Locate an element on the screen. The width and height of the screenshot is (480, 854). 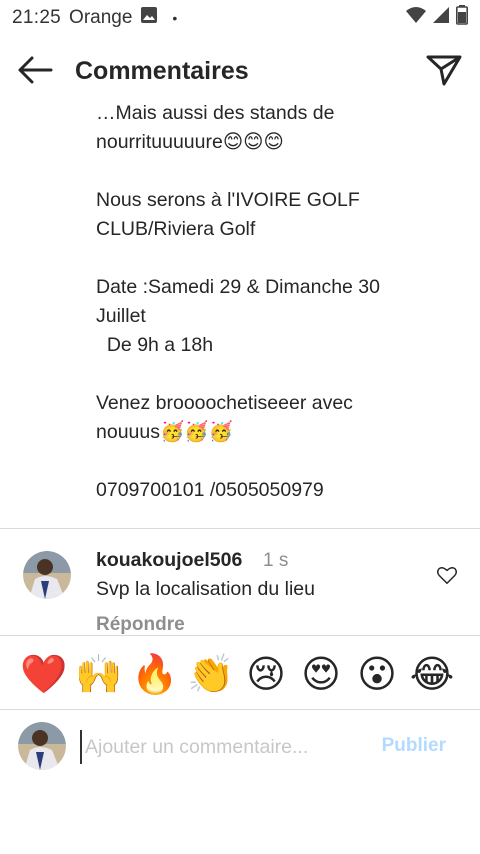
comment-input is located at coordinates (220, 747).